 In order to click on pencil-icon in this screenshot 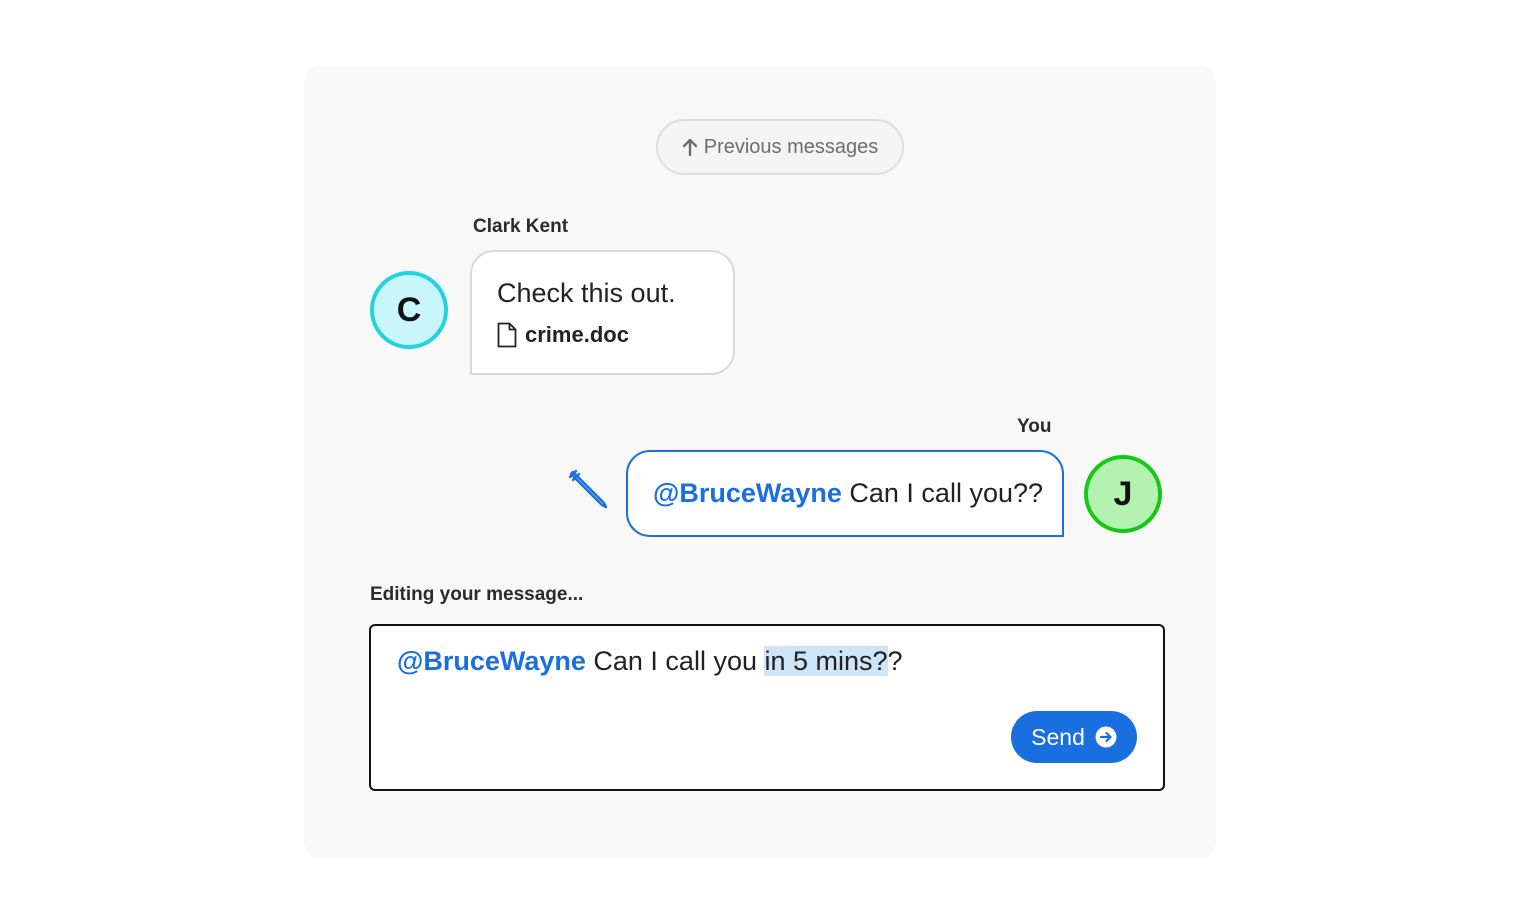, I will do `click(588, 489)`.